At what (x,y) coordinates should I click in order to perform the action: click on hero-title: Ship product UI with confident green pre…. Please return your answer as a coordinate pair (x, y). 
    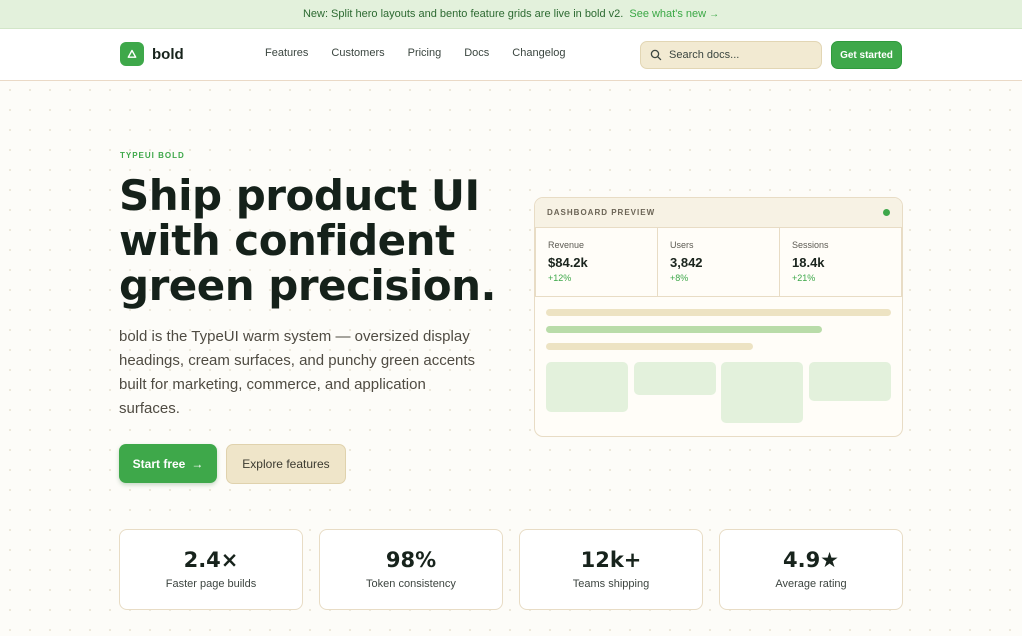
    Looking at the image, I should click on (307, 240).